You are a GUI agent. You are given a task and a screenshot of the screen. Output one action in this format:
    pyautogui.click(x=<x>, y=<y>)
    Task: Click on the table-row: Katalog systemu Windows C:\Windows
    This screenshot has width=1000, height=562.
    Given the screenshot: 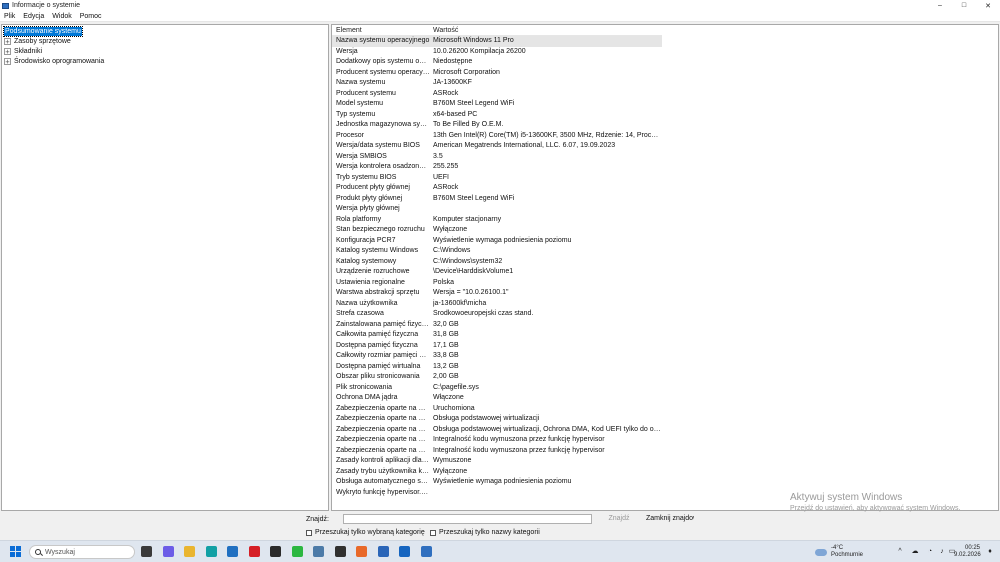 What is the action you would take?
    pyautogui.click(x=497, y=251)
    